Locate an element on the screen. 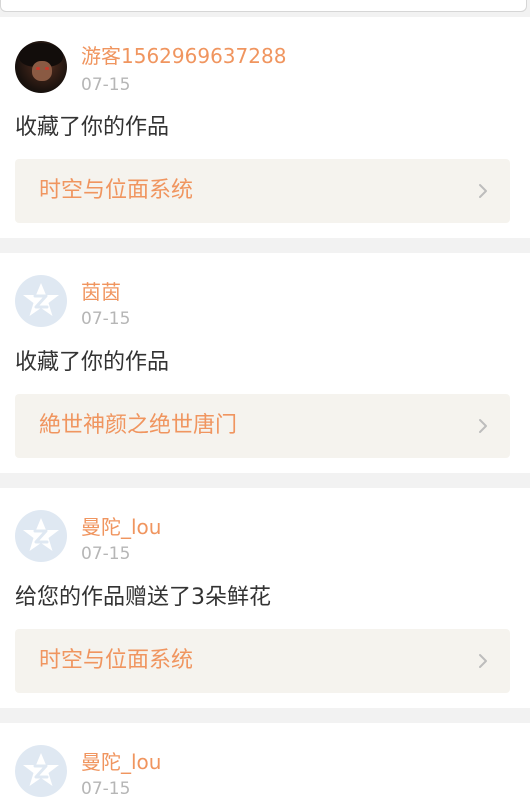 The height and width of the screenshot is (809, 530). search-input-edge is located at coordinates (263, 6).